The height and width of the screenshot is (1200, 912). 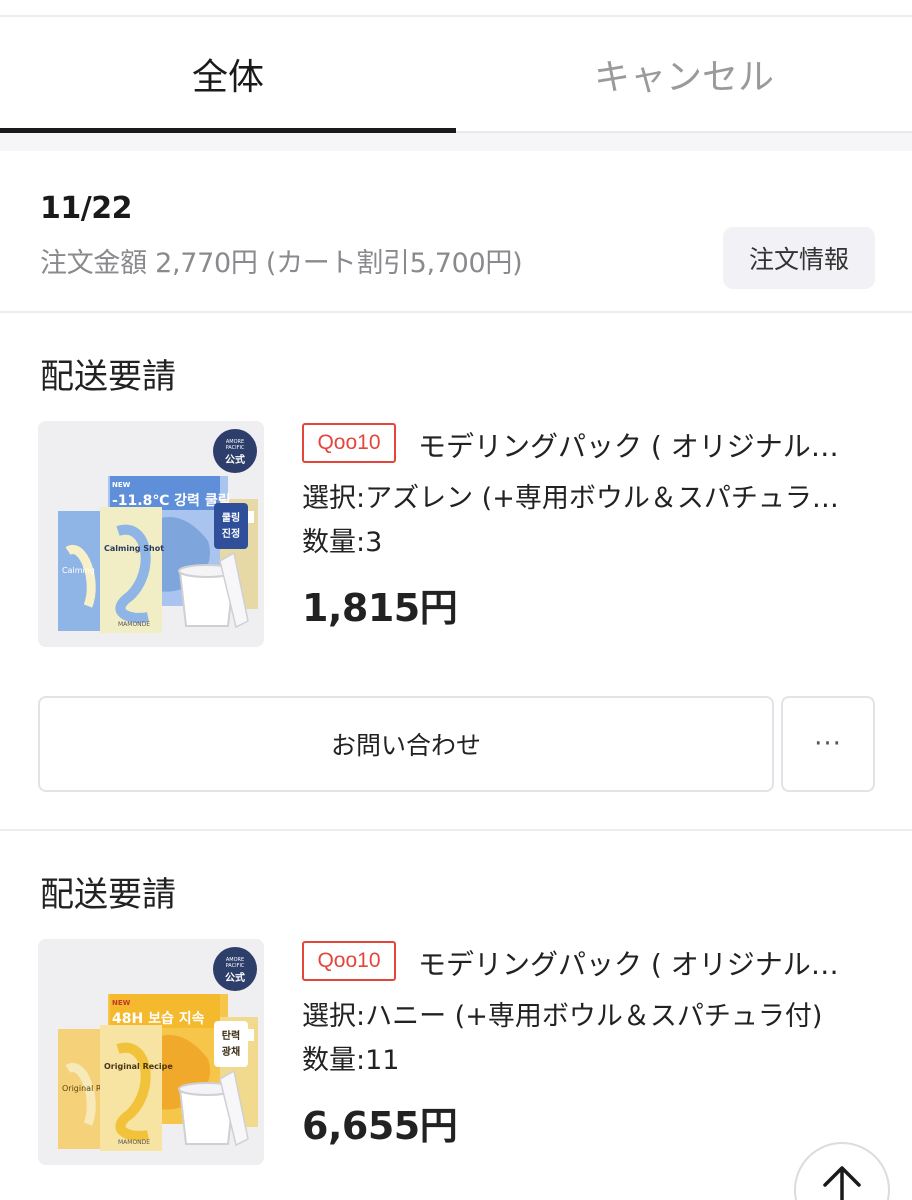 I want to click on order-header: 11/22 注文金額 2,770円 (カート割引5,700円) 注文情報, so click(x=456, y=232).